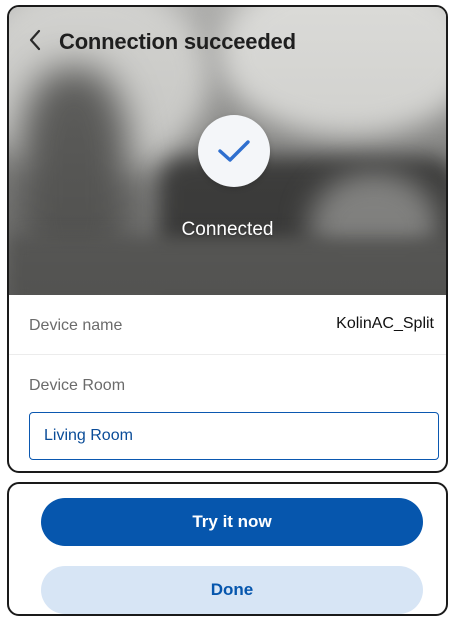 The image size is (454, 618). Describe the element at coordinates (232, 522) in the screenshot. I see `try-it-now-button: Try it now` at that location.